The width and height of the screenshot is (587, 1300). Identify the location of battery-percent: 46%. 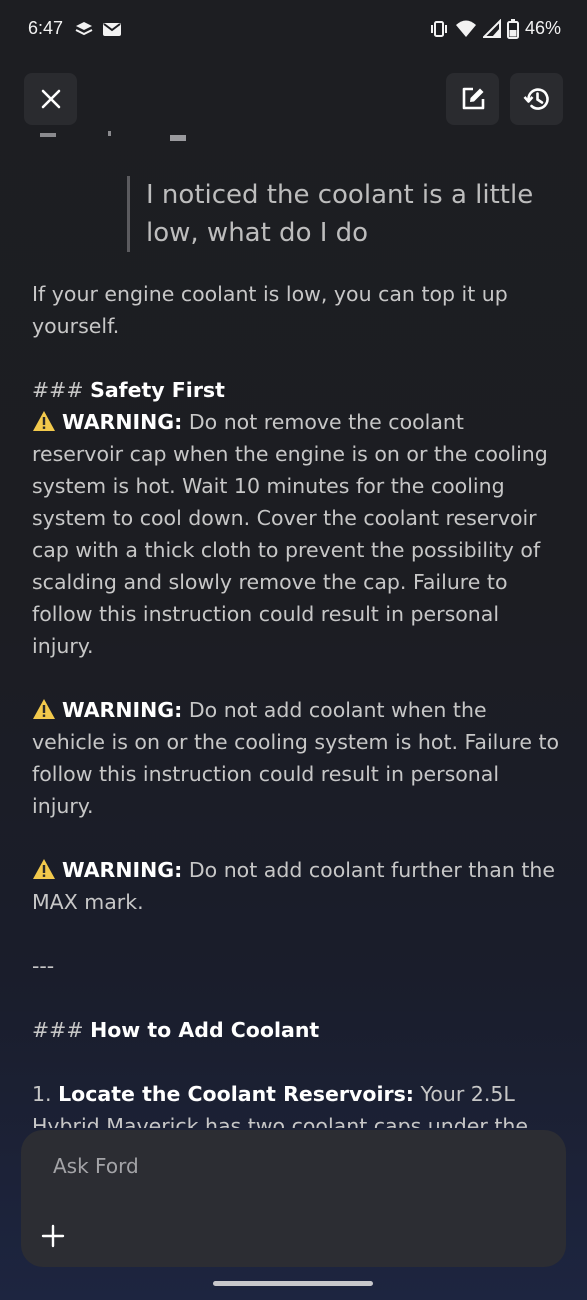
(542, 28).